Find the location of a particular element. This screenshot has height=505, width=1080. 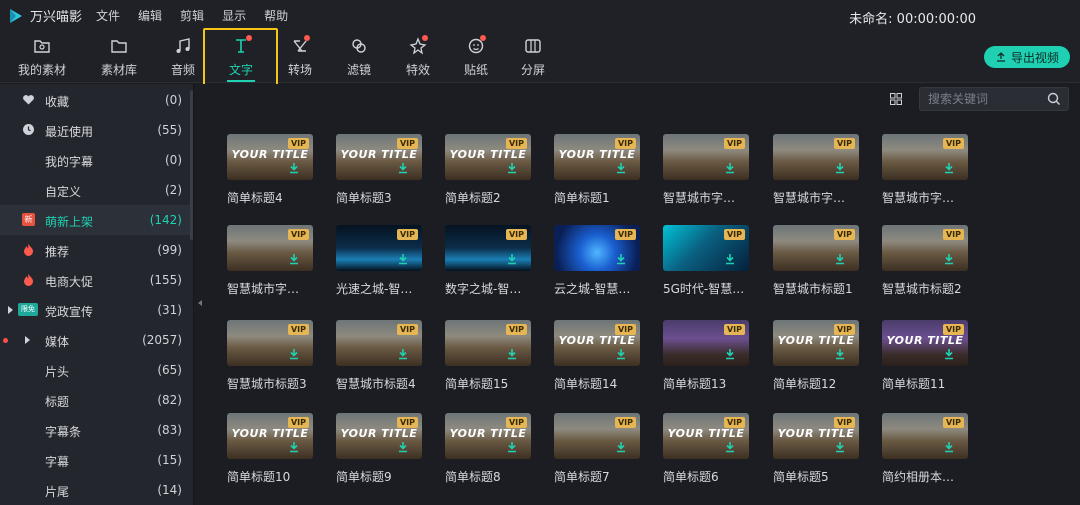

template-tile: YOUR TITLE VIP 简单标题9 is located at coordinates (379, 452).